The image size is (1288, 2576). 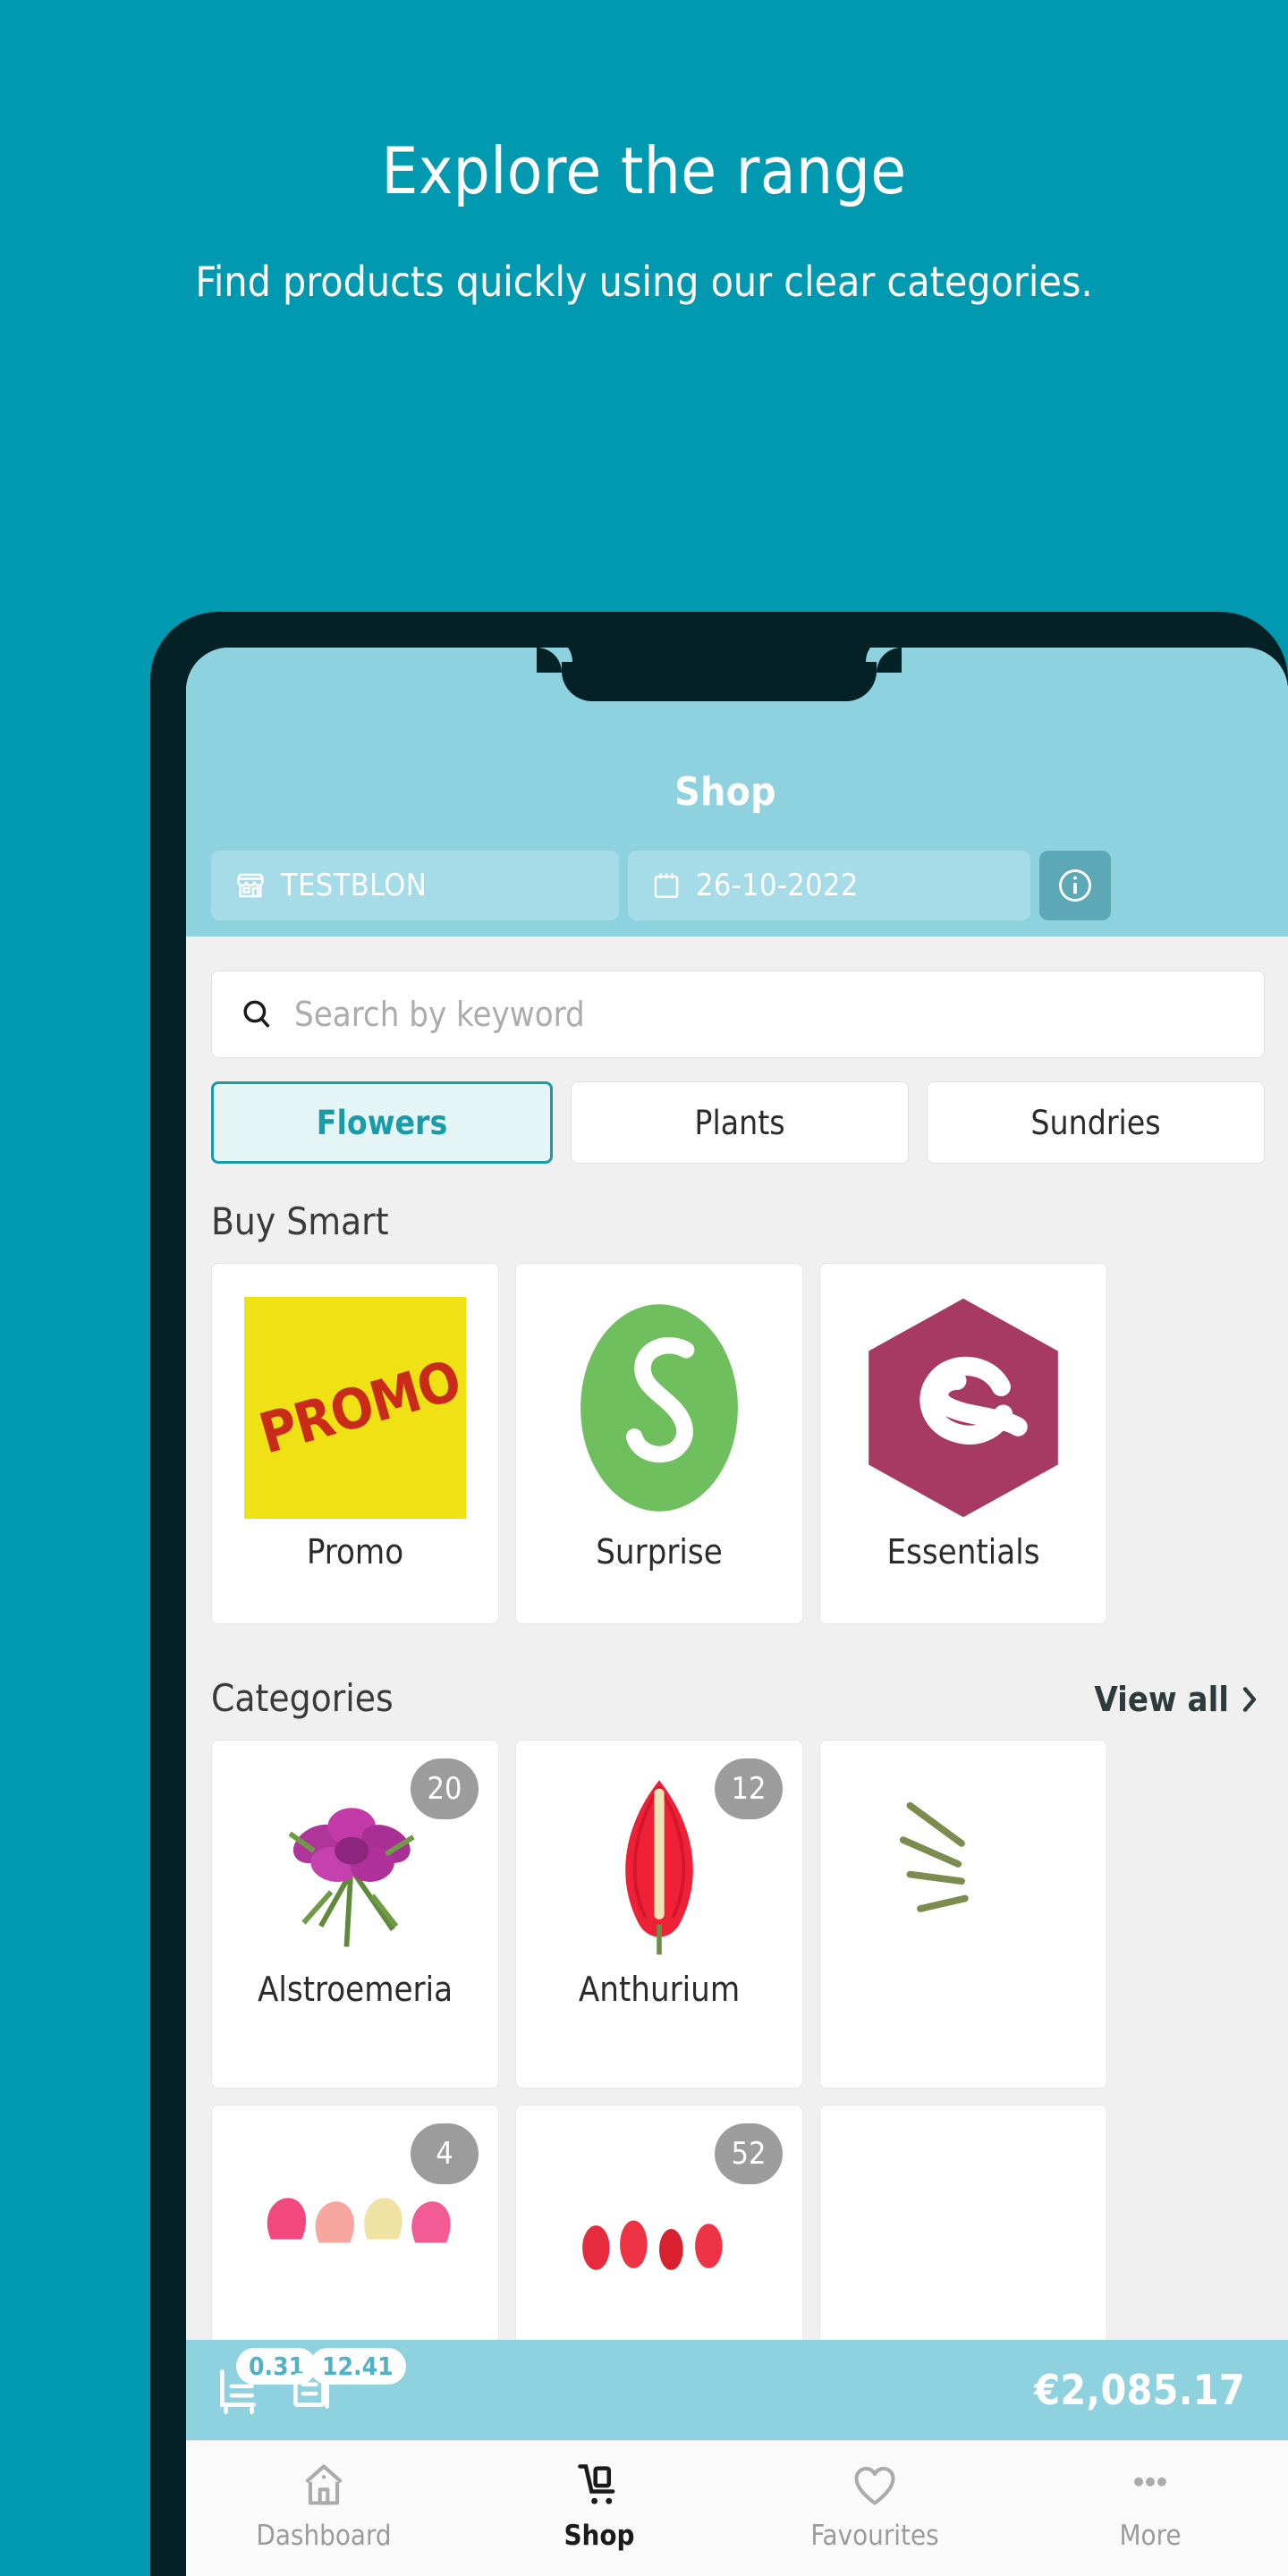 I want to click on phone-notch, so click(x=719, y=674).